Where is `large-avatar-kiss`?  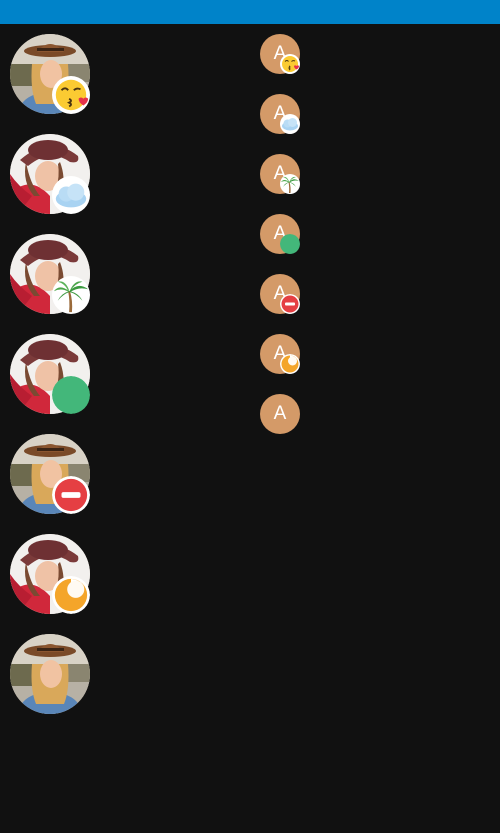
large-avatar-kiss is located at coordinates (50, 74).